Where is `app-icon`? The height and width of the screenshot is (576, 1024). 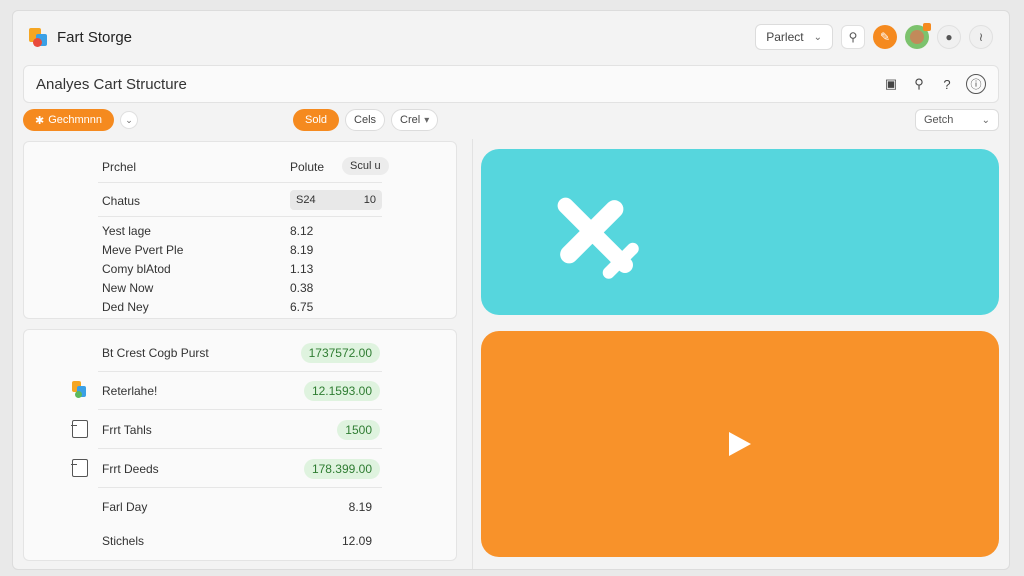 app-icon is located at coordinates (80, 390).